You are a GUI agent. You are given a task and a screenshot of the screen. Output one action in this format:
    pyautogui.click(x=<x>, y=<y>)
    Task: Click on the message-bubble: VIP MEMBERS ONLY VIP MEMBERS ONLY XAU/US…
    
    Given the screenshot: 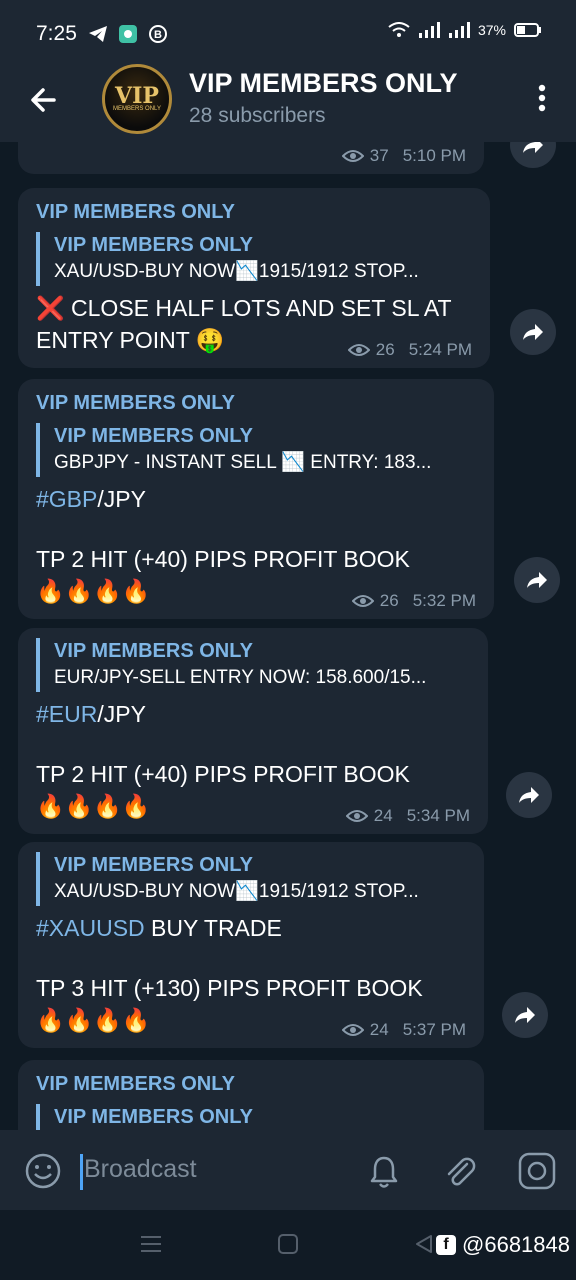 What is the action you would take?
    pyautogui.click(x=254, y=278)
    